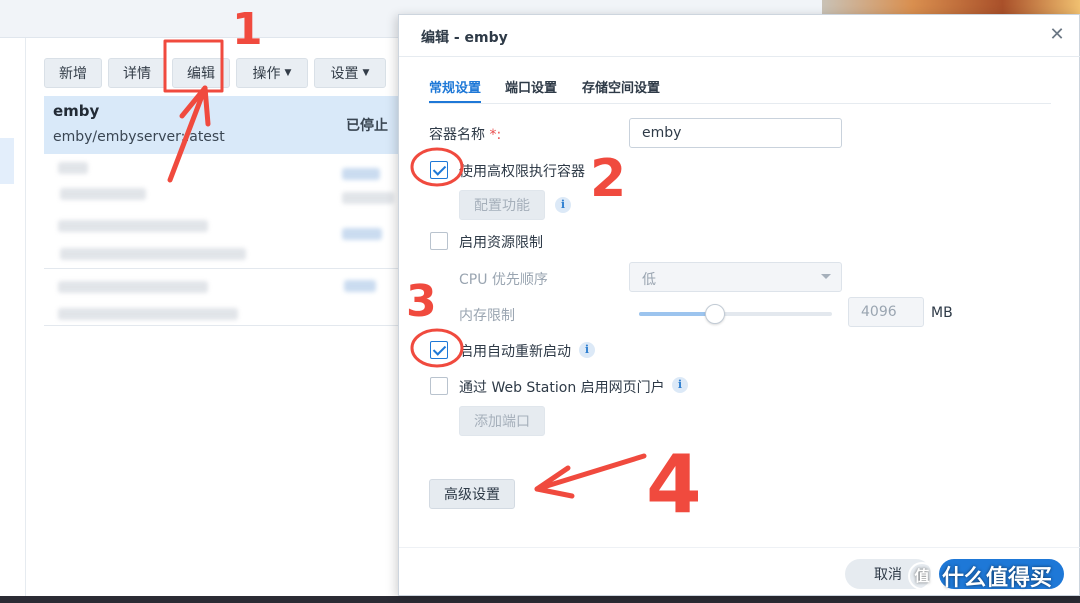 The image size is (1080, 603). I want to click on resource-limit-checkbox, so click(439, 241).